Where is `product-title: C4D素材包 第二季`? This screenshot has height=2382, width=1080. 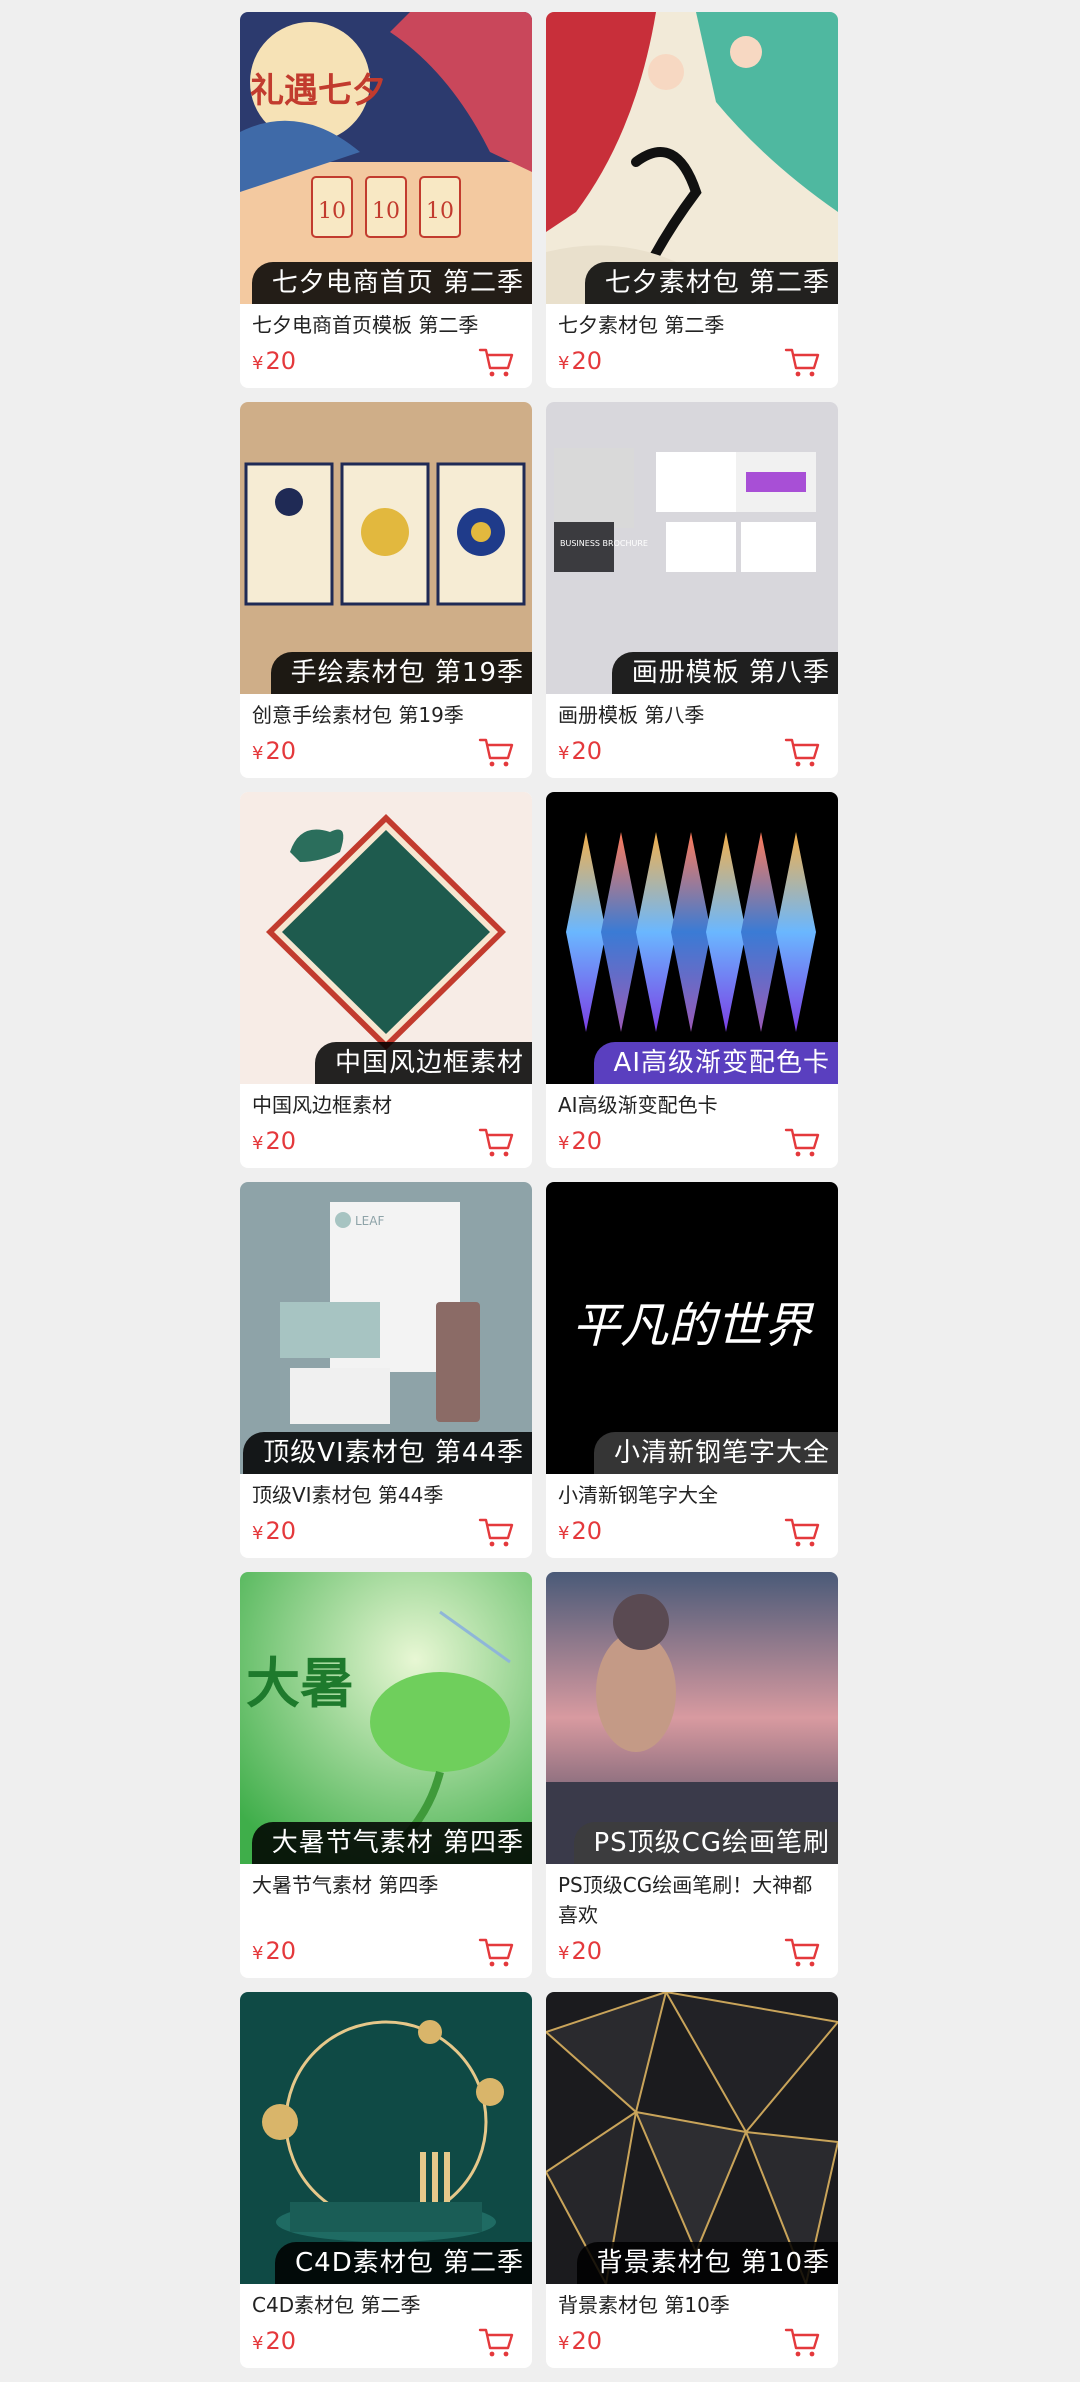 product-title: C4D素材包 第二季 is located at coordinates (386, 2305).